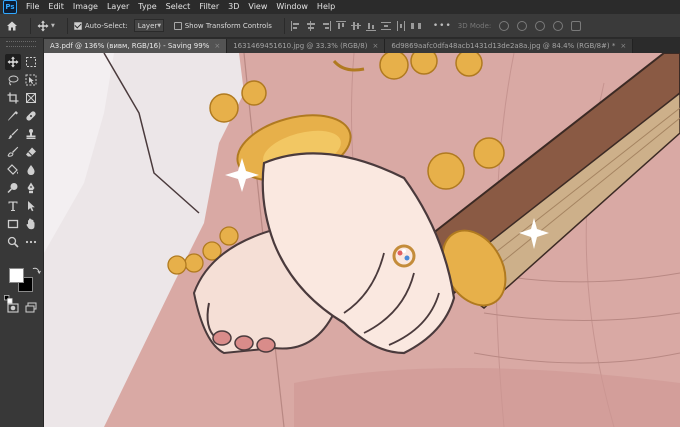 The image size is (680, 427). I want to click on tab-document-2: 1631469451610.jpg @ 33.3% (RGB/8) ×, so click(306, 46).